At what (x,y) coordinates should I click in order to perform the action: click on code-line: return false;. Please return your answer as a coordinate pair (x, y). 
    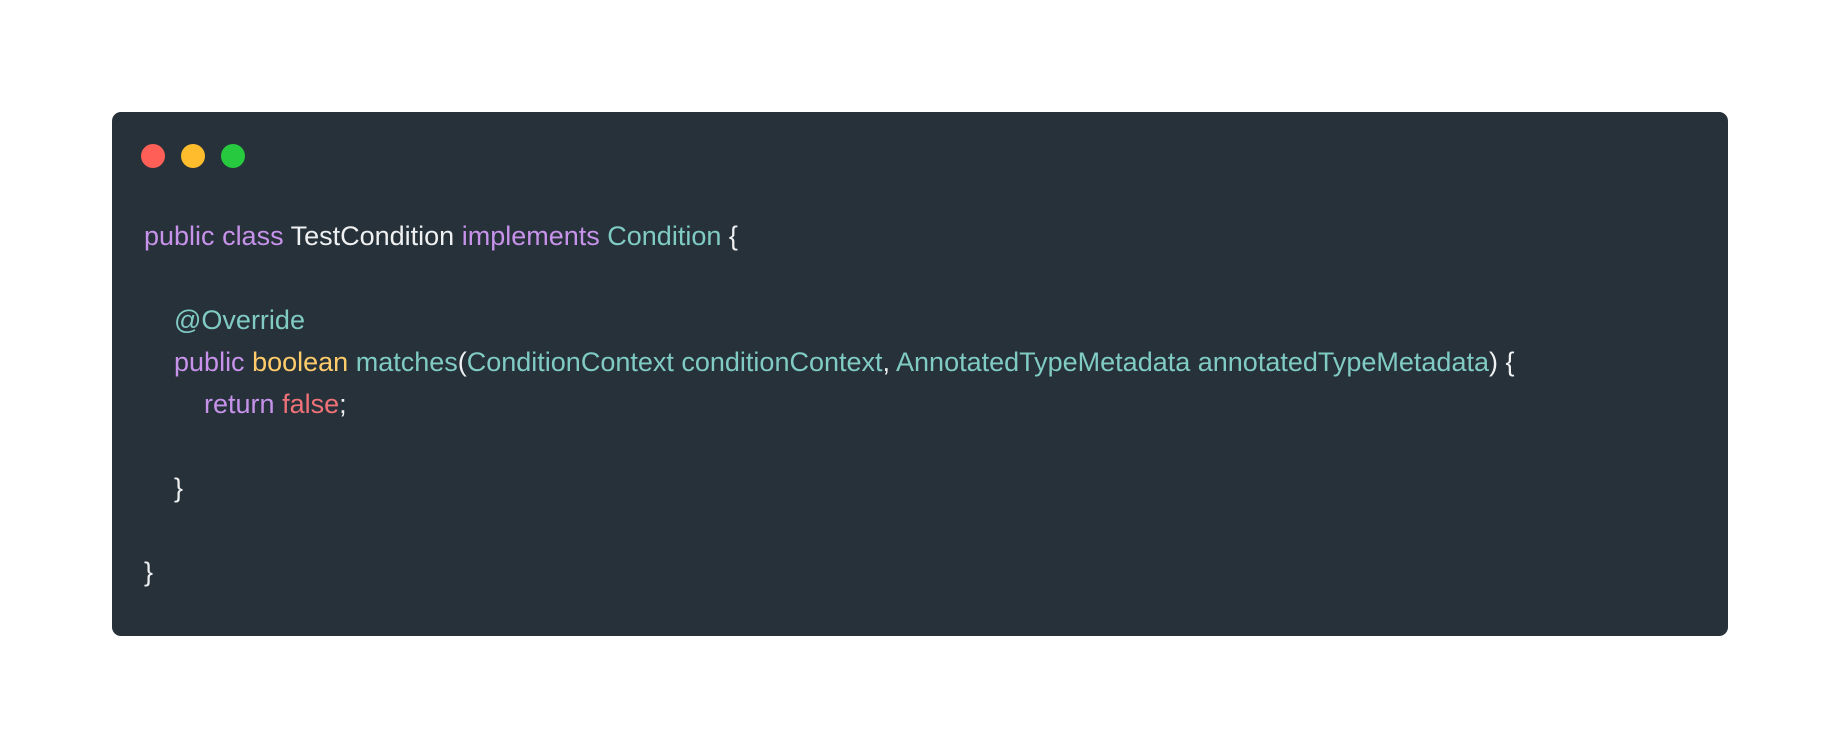
    Looking at the image, I should click on (829, 404).